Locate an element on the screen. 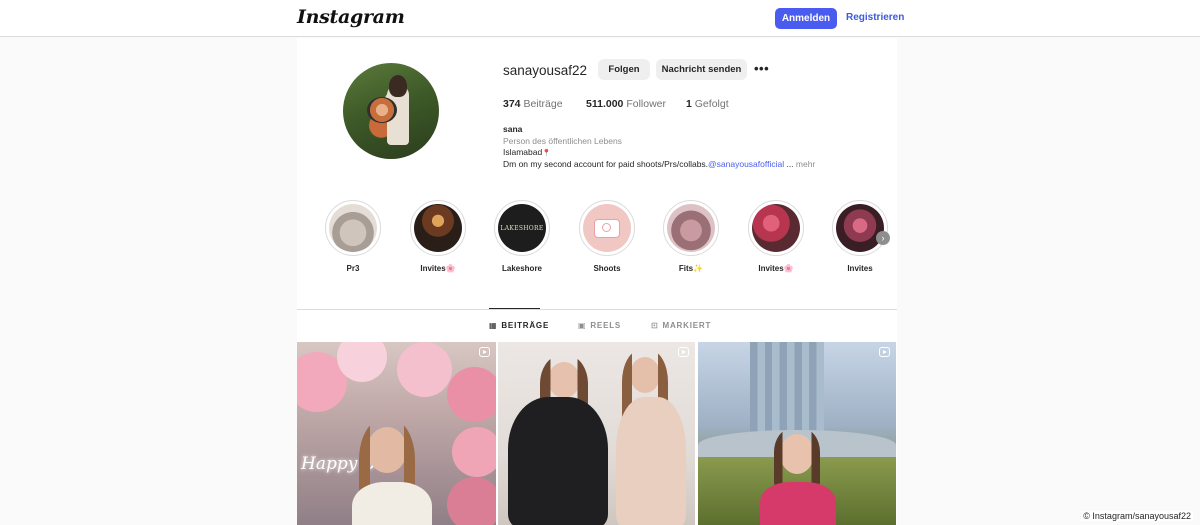  highlight-label: Invites is located at coordinates (860, 268).